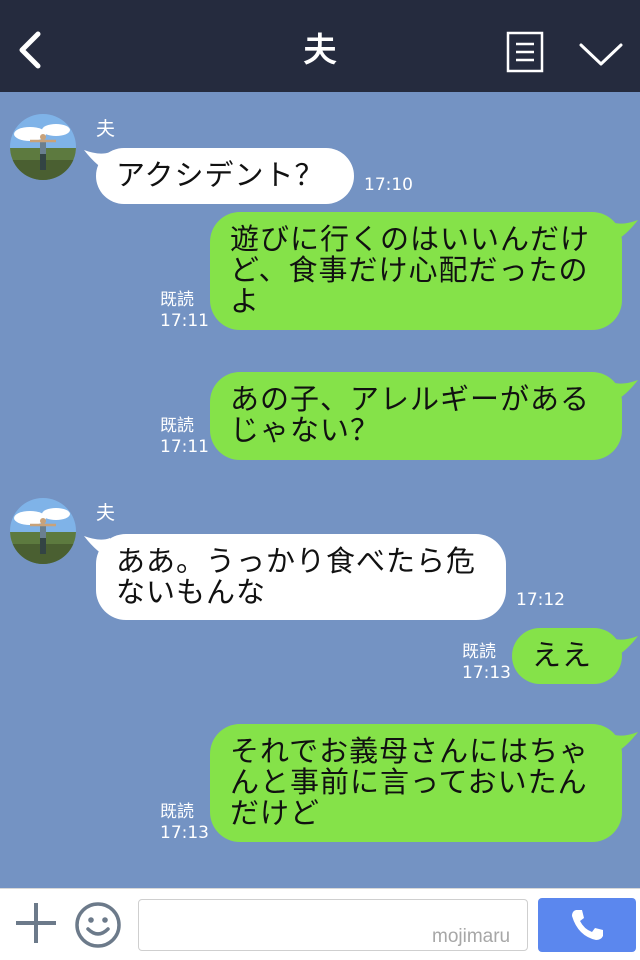 The width and height of the screenshot is (640, 960). I want to click on message-time: 17:12, so click(540, 600).